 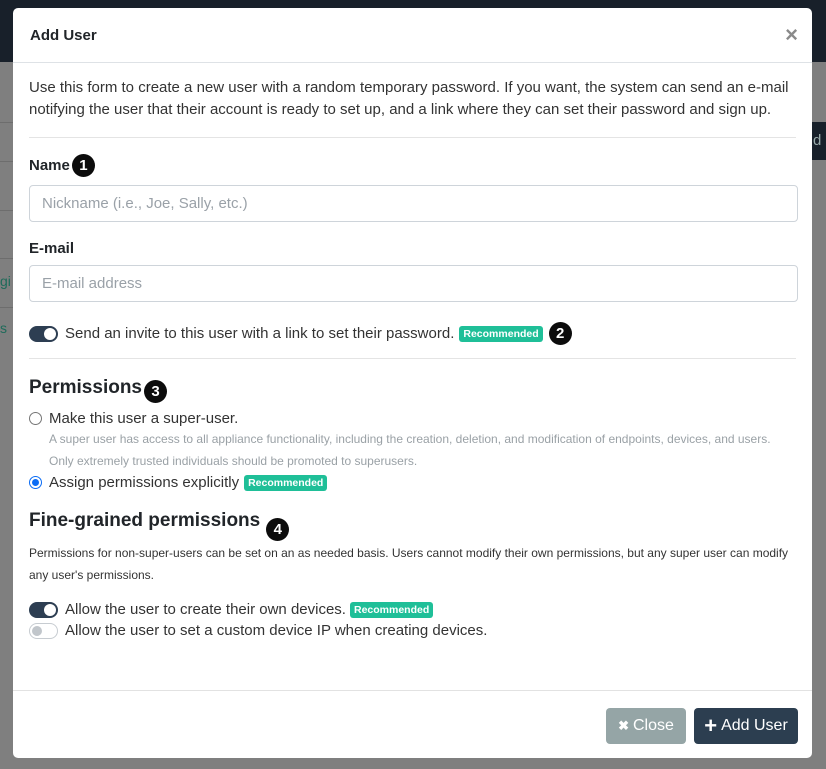 What do you see at coordinates (83, 165) in the screenshot?
I see `annotation-marker-1: 1` at bounding box center [83, 165].